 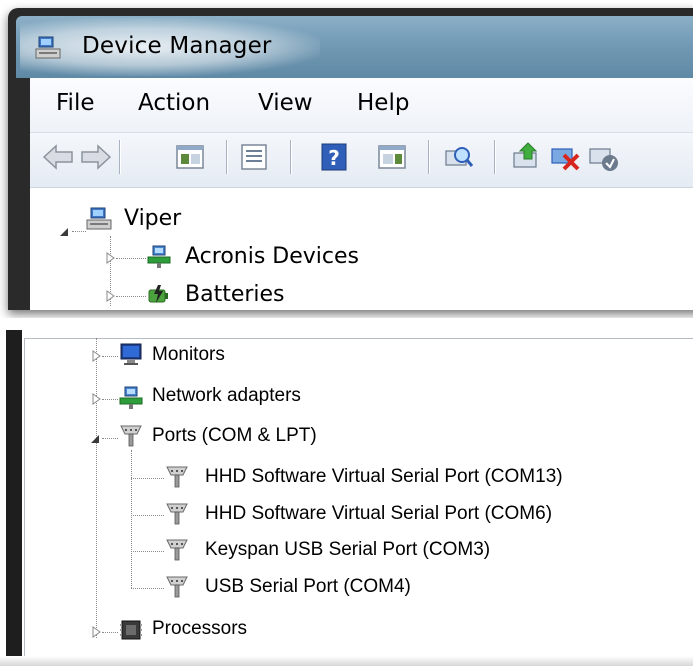 What do you see at coordinates (226, 396) in the screenshot?
I see `tree-node-network-adapters: Network adapters` at bounding box center [226, 396].